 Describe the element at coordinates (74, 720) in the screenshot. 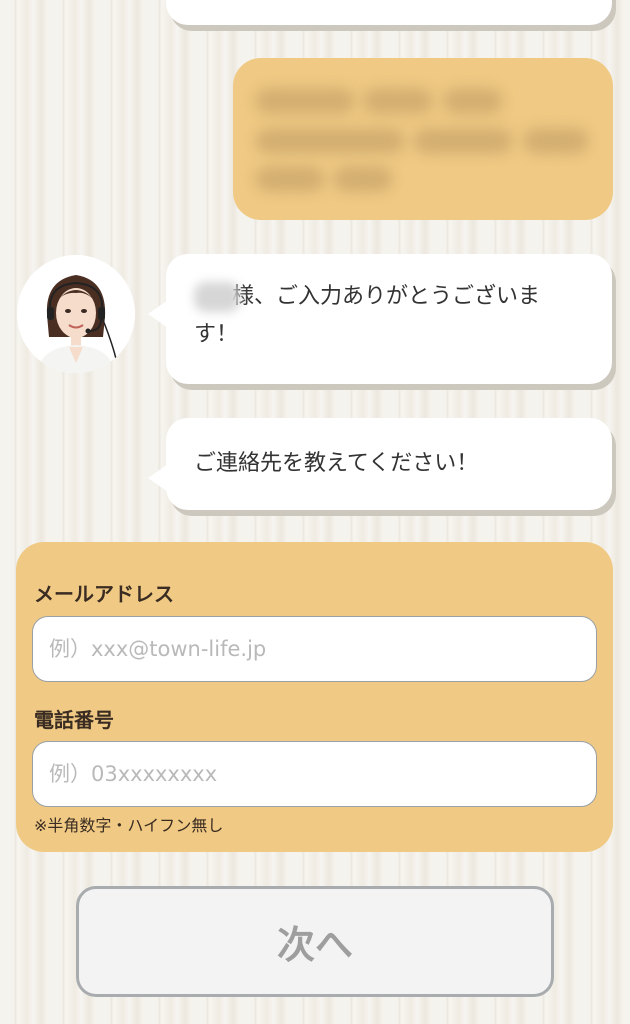

I see `phone-label: 電話番号` at that location.